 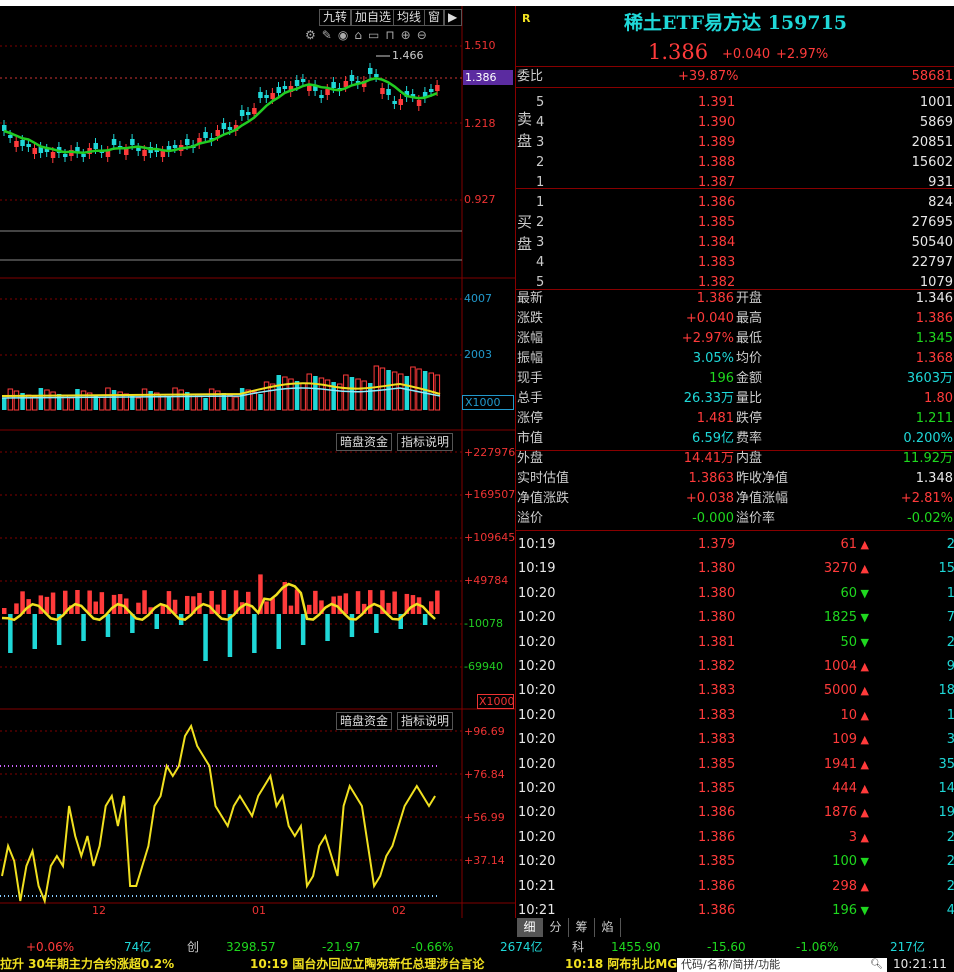 I want to click on tick-time: 10:19, so click(x=537, y=544).